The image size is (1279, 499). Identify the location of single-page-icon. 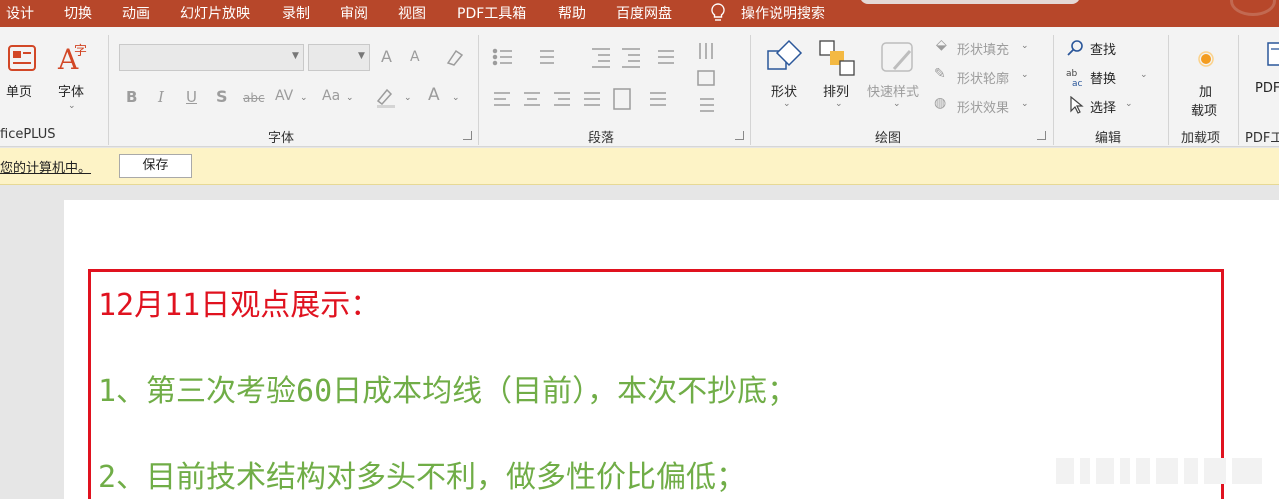
(22, 58).